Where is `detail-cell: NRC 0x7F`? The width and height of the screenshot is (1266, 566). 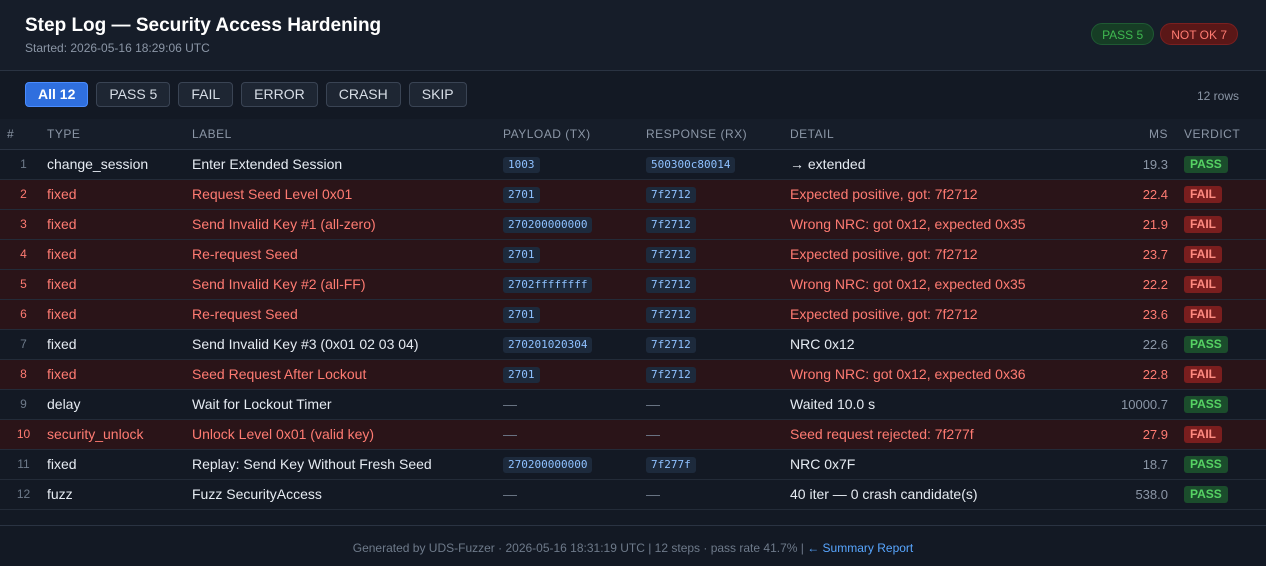 detail-cell: NRC 0x7F is located at coordinates (940, 464).